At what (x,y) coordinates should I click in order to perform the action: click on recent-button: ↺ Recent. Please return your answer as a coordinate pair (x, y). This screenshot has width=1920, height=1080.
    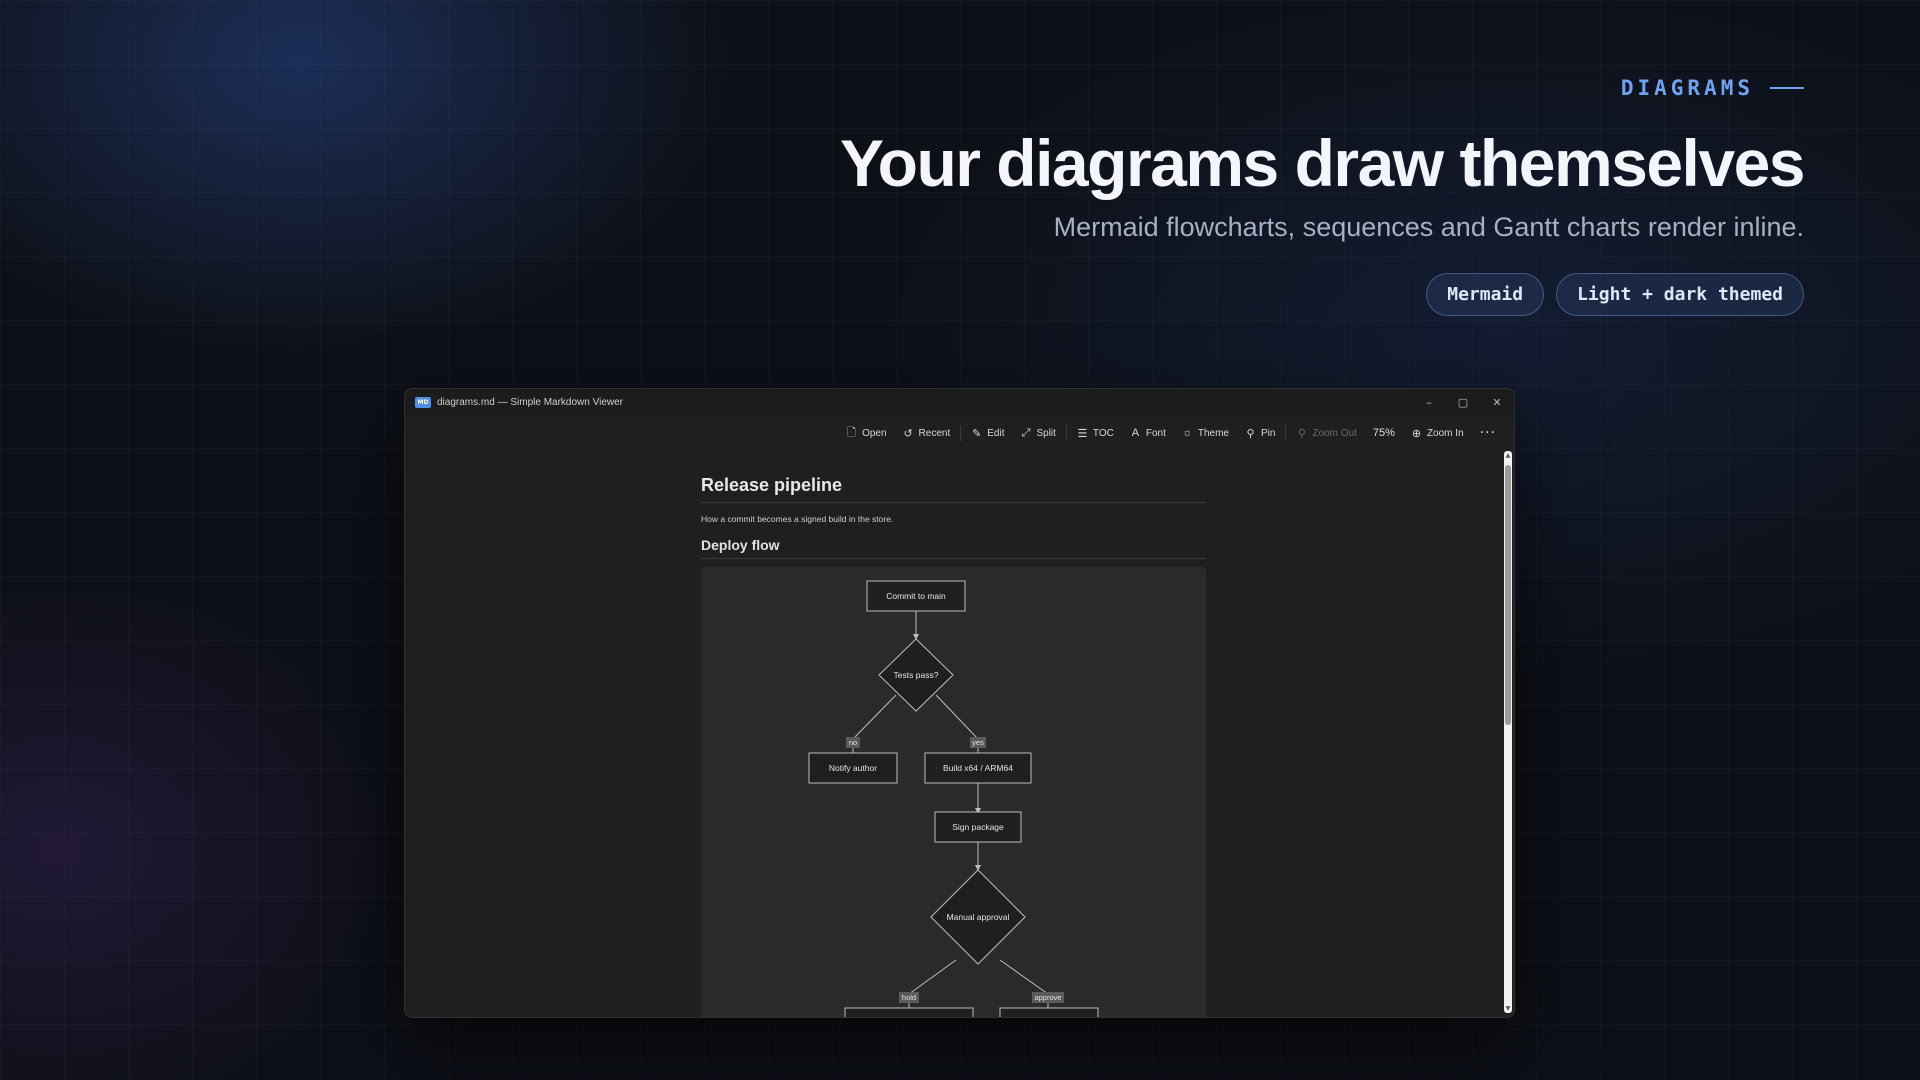
    Looking at the image, I should click on (927, 433).